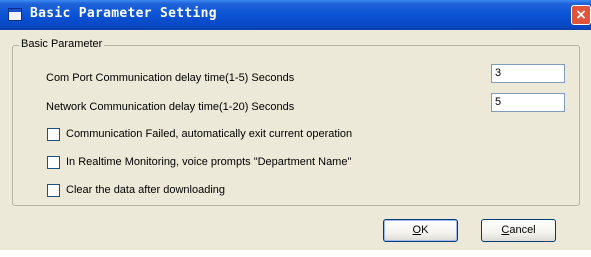  I want to click on ok-button: OK, so click(420, 230).